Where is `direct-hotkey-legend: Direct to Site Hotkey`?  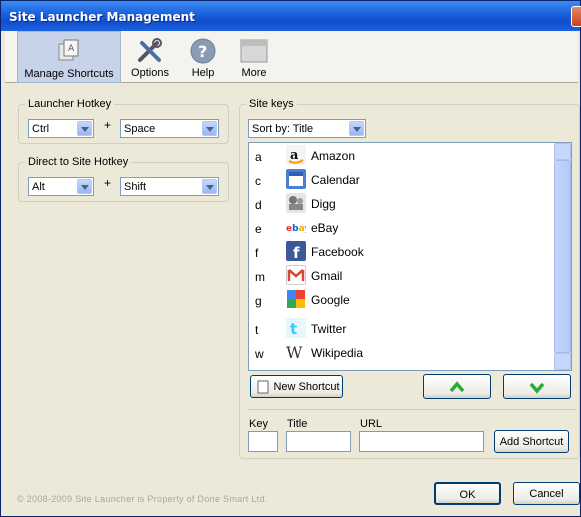 direct-hotkey-legend: Direct to Site Hotkey is located at coordinates (78, 162).